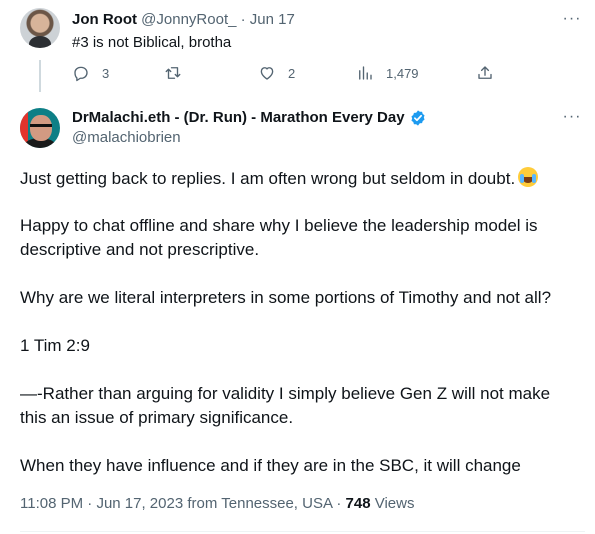 The width and height of the screenshot is (595, 534). I want to click on share-icon, so click(485, 72).